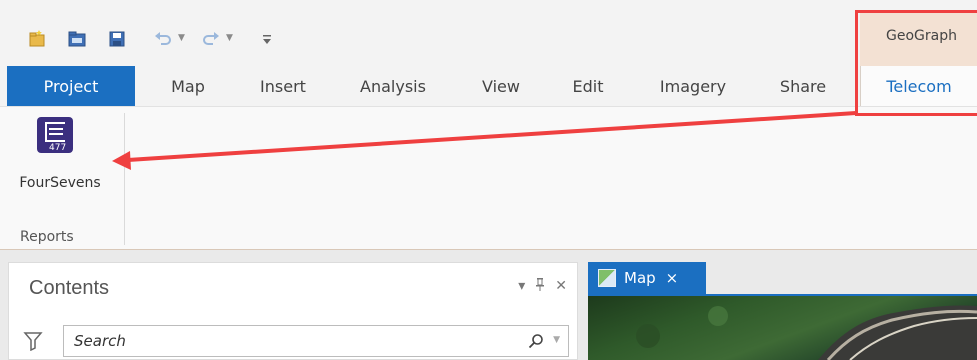  What do you see at coordinates (117, 39) in the screenshot?
I see `save-project-icon` at bounding box center [117, 39].